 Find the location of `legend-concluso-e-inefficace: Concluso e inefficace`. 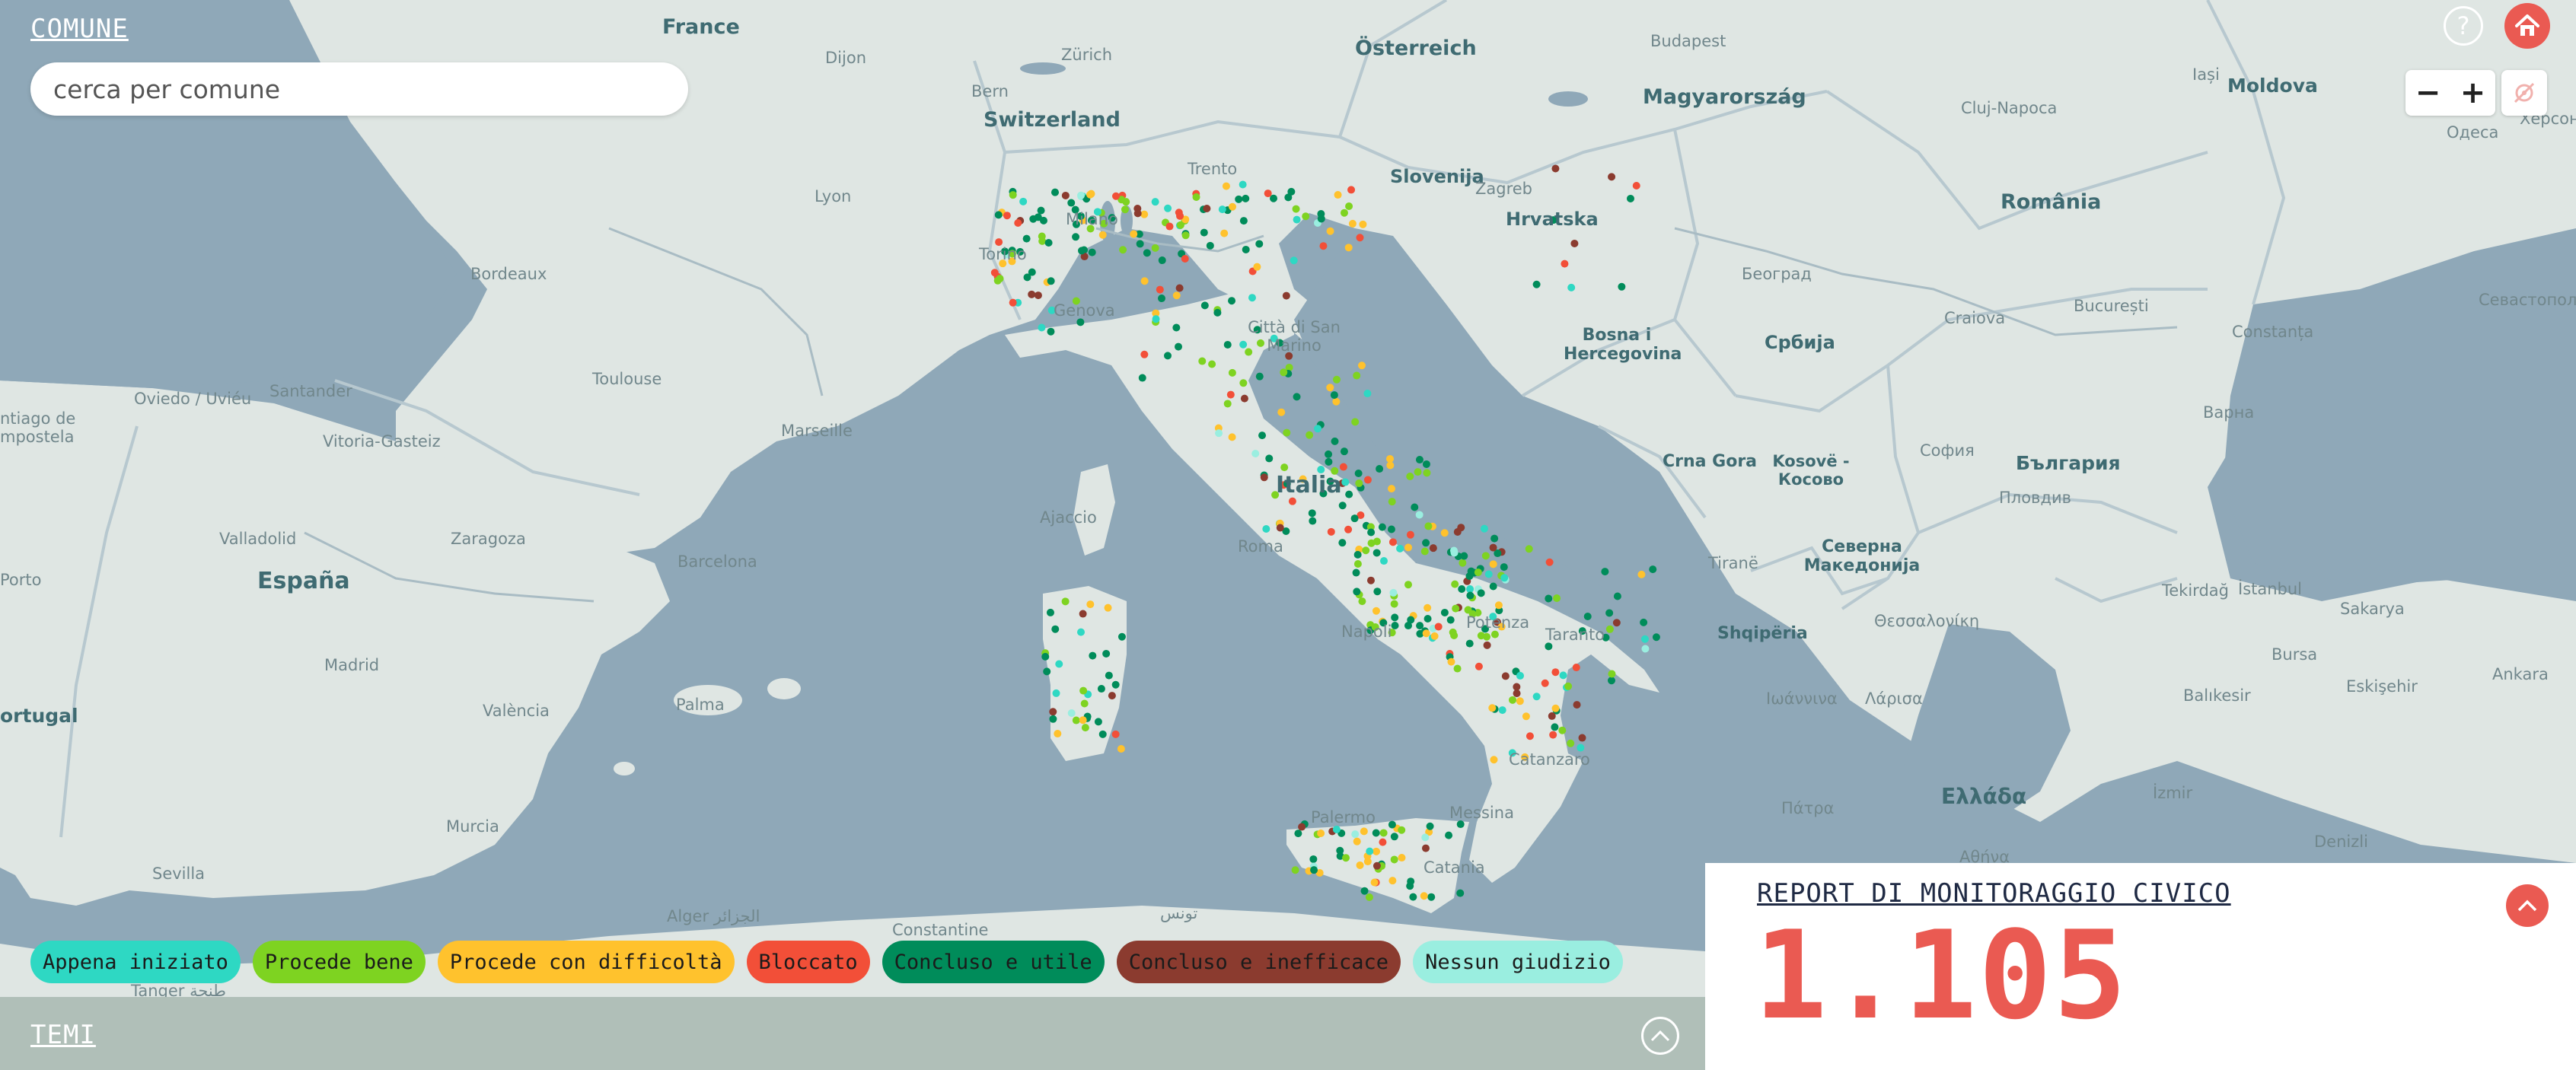

legend-concluso-e-inefficace: Concluso e inefficace is located at coordinates (1258, 962).